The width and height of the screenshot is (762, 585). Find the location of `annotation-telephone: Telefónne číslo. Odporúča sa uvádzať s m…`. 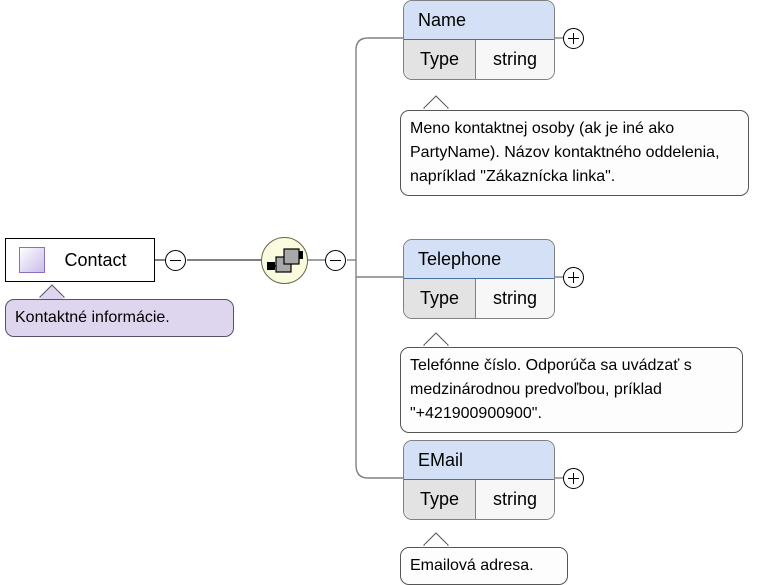

annotation-telephone: Telefónne číslo. Odporúča sa uvádzať s m… is located at coordinates (571, 390).